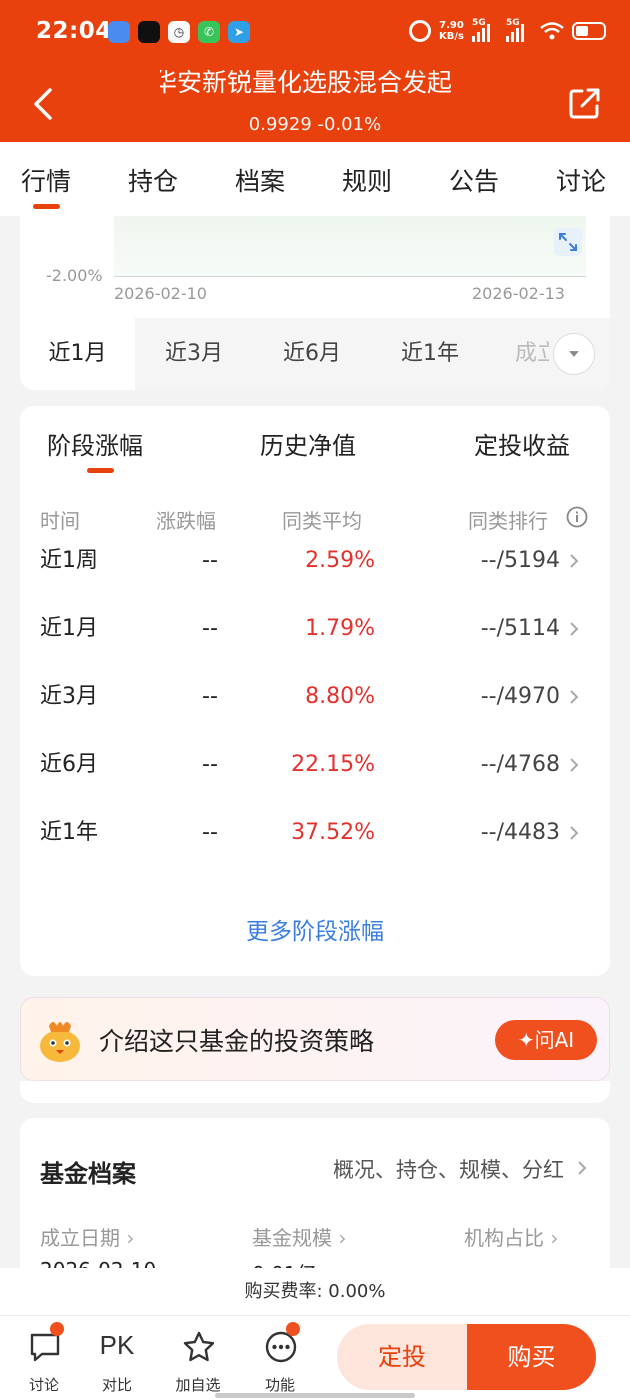  I want to click on row-period: 近1年, so click(69, 832).